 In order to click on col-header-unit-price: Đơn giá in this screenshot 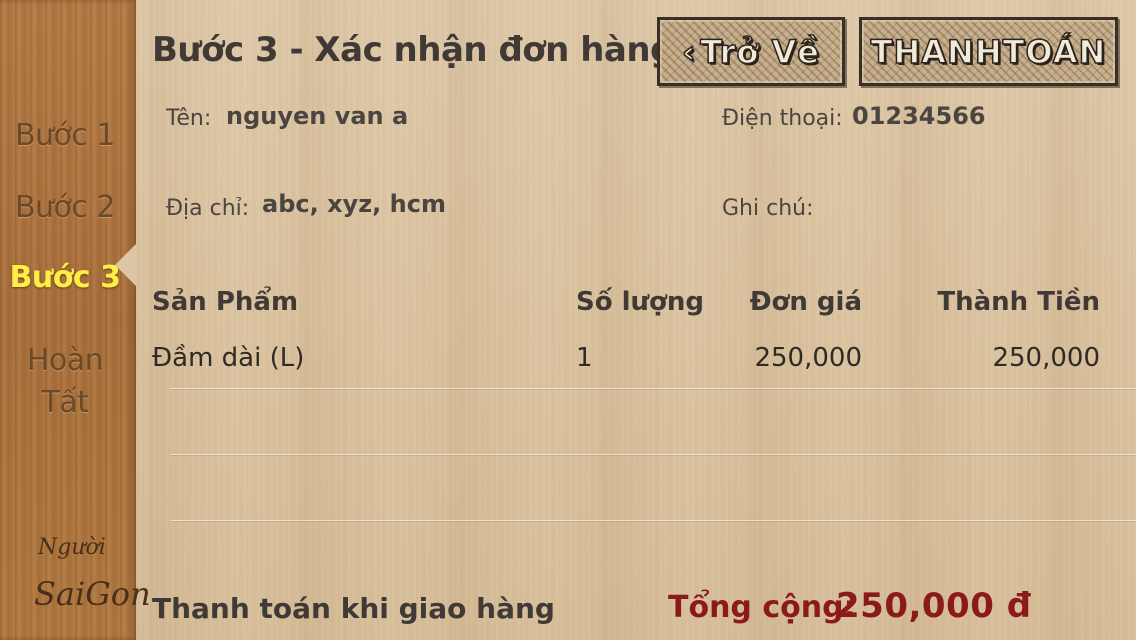, I will do `click(805, 302)`.